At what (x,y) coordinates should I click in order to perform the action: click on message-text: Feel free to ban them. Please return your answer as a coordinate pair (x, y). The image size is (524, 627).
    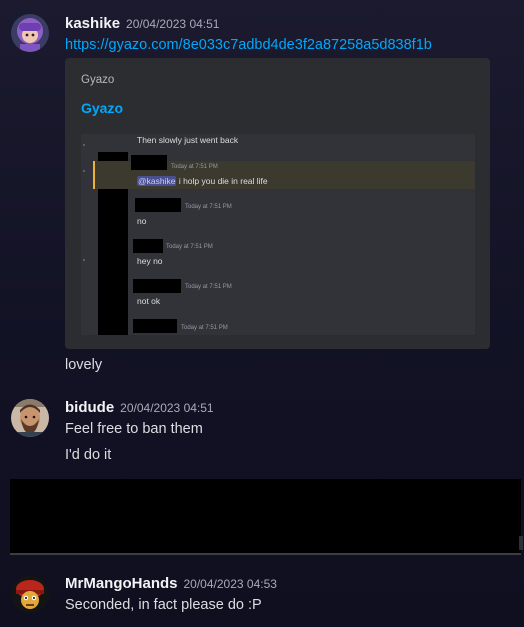
    Looking at the image, I should click on (134, 429).